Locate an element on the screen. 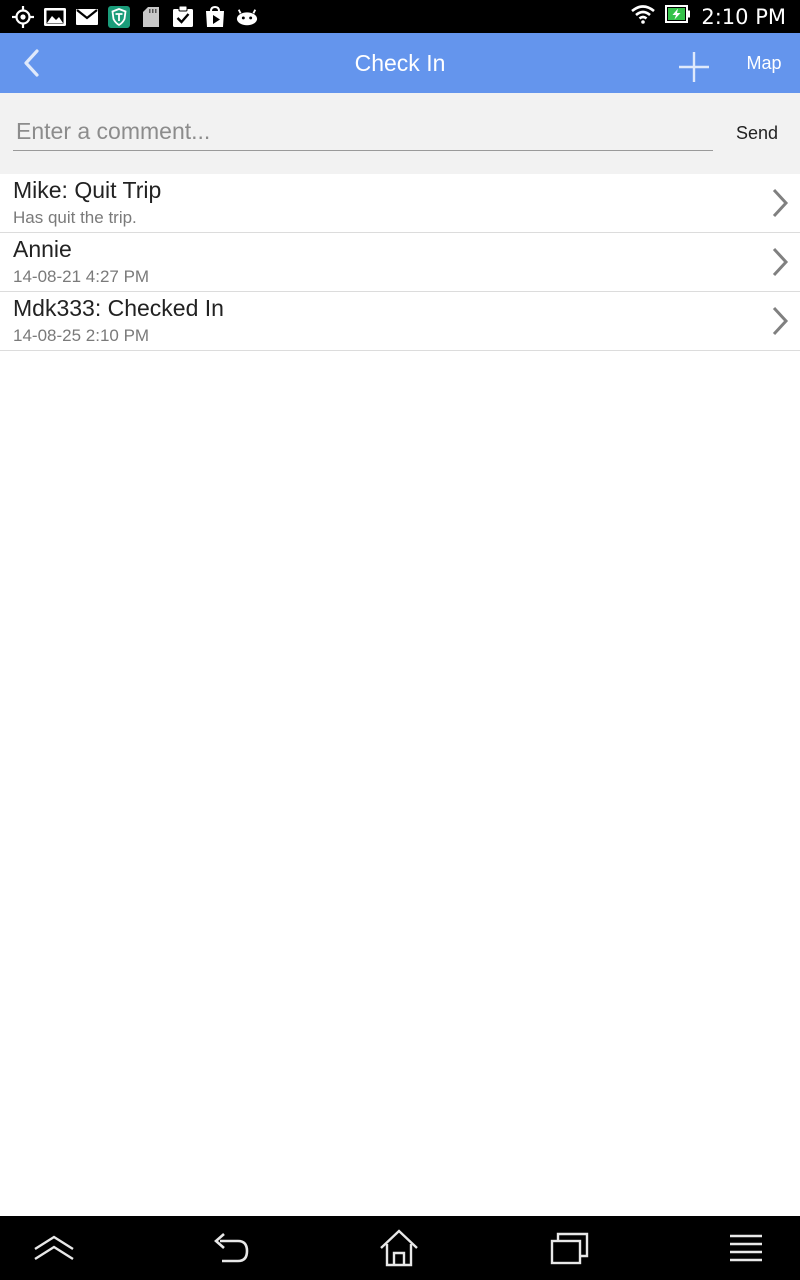 Image resolution: width=800 pixels, height=1280 pixels. back-button is located at coordinates (32, 63).